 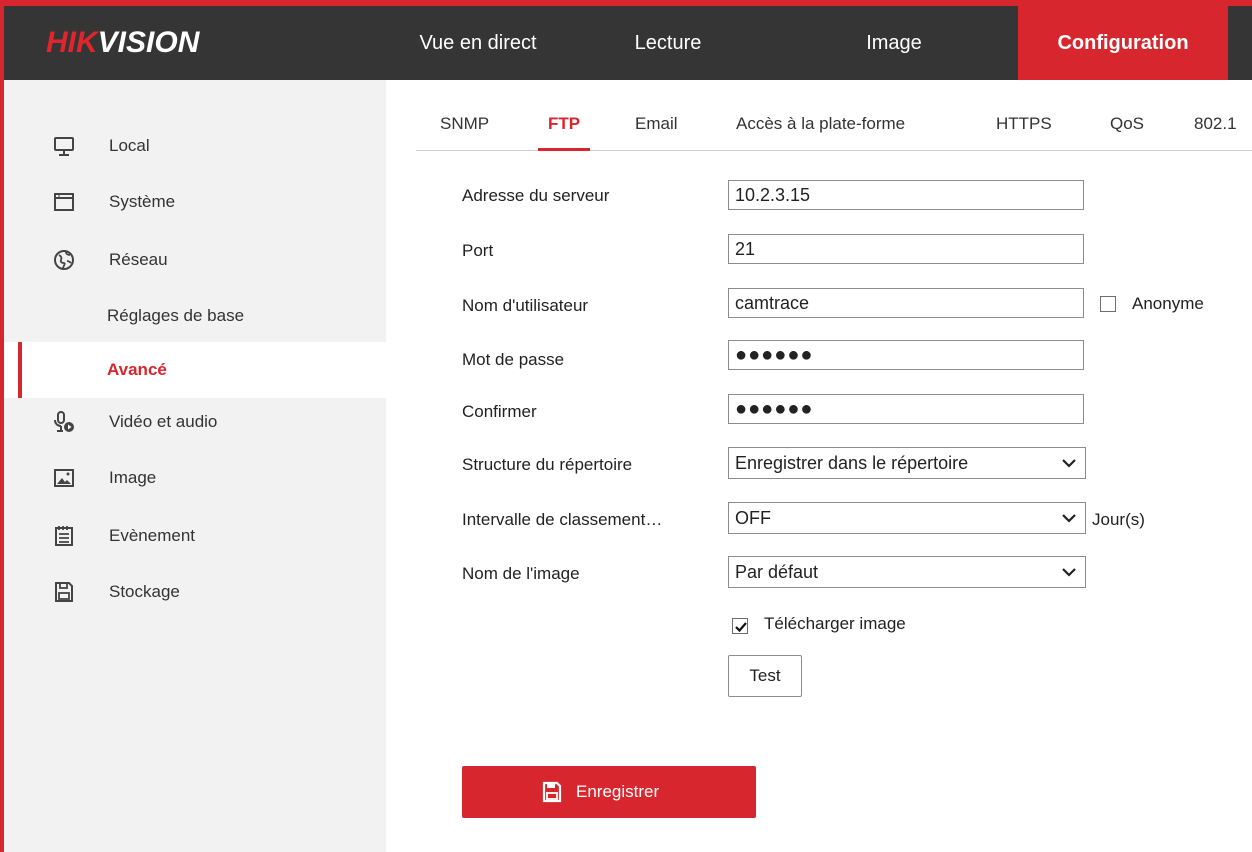 What do you see at coordinates (64, 202) in the screenshot?
I see `window-icon` at bounding box center [64, 202].